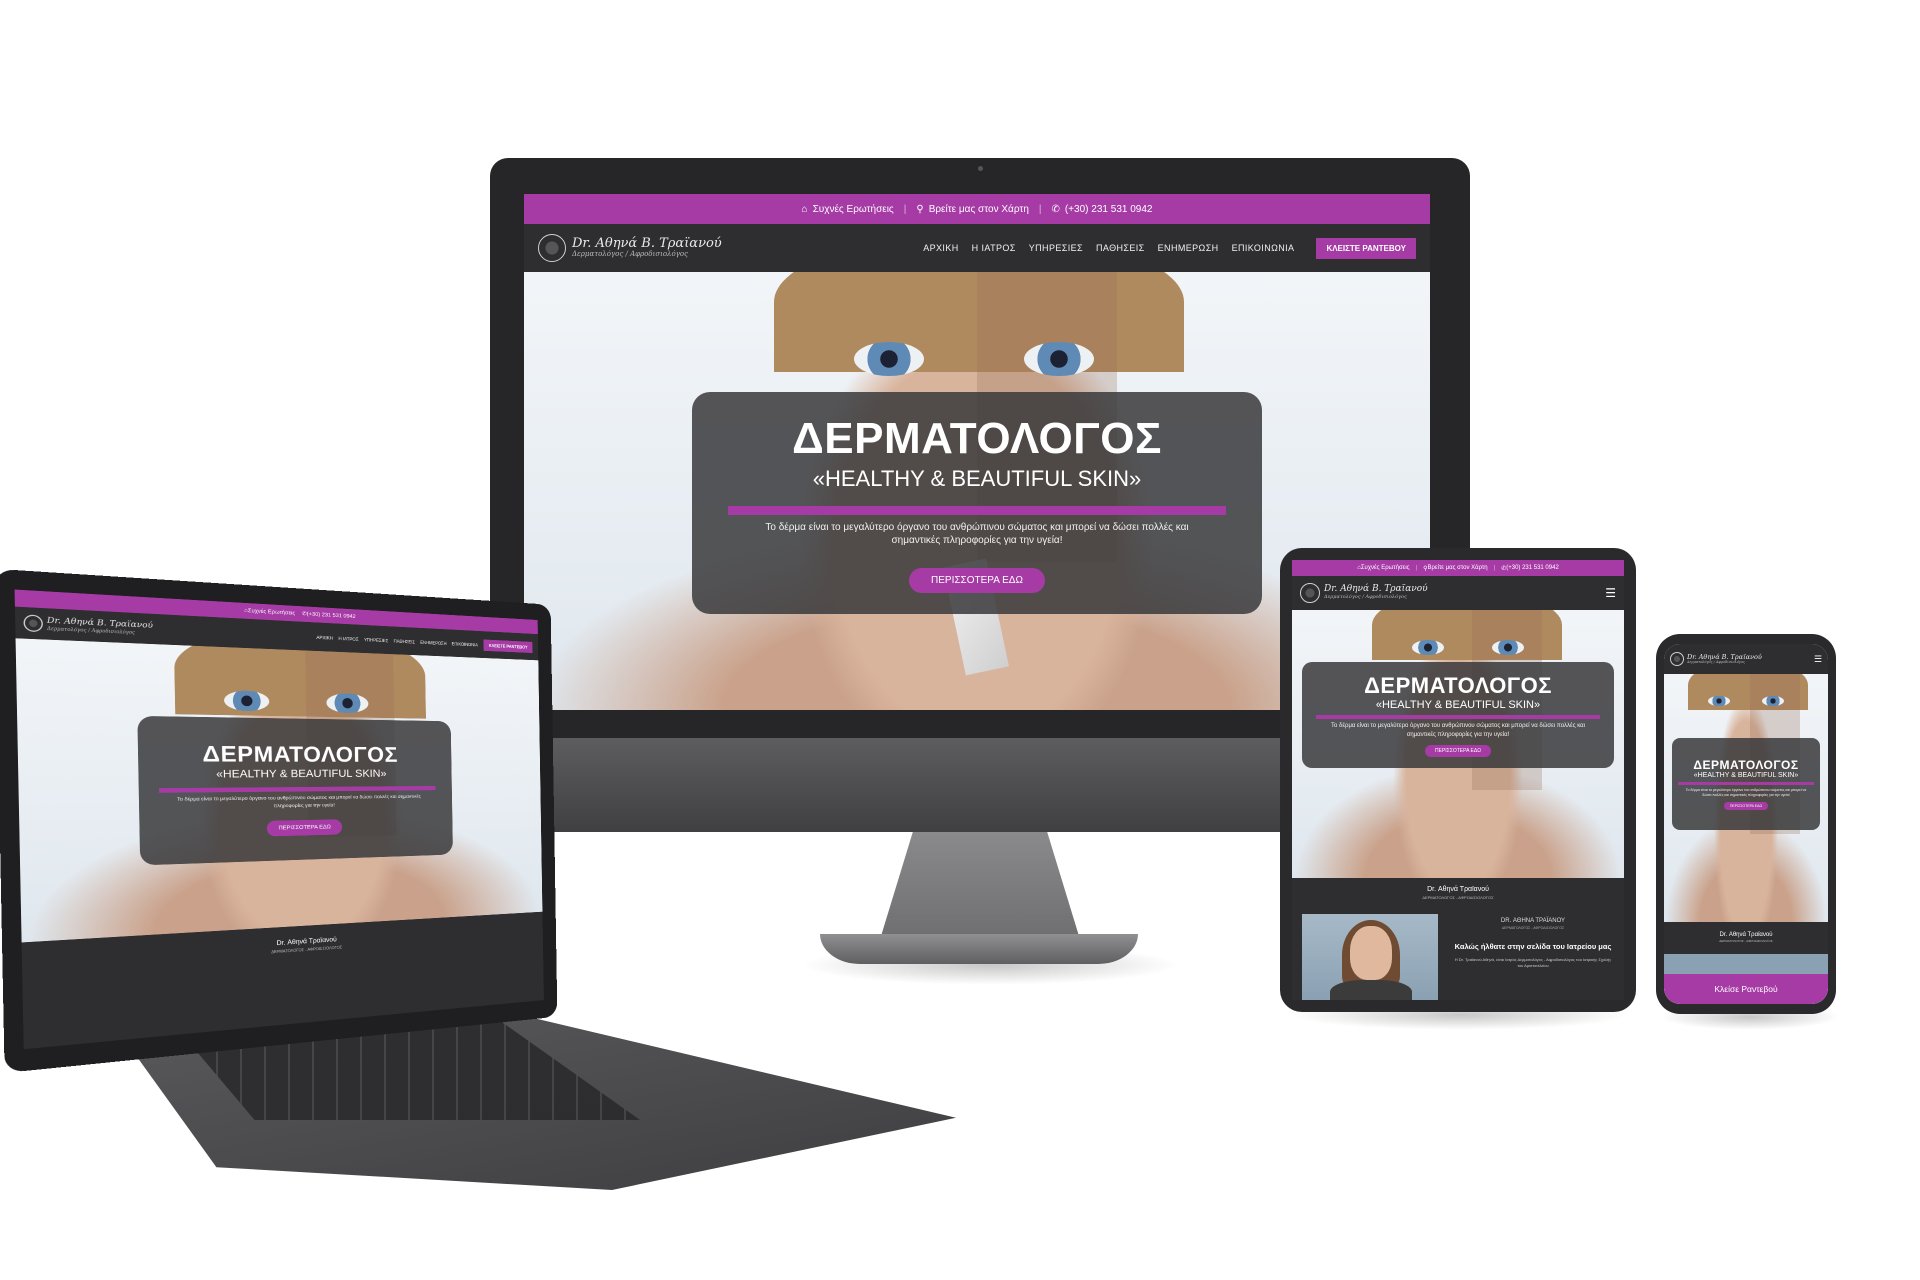 Image resolution: width=1920 pixels, height=1280 pixels. Describe the element at coordinates (980, 168) in the screenshot. I see `webcam` at that location.